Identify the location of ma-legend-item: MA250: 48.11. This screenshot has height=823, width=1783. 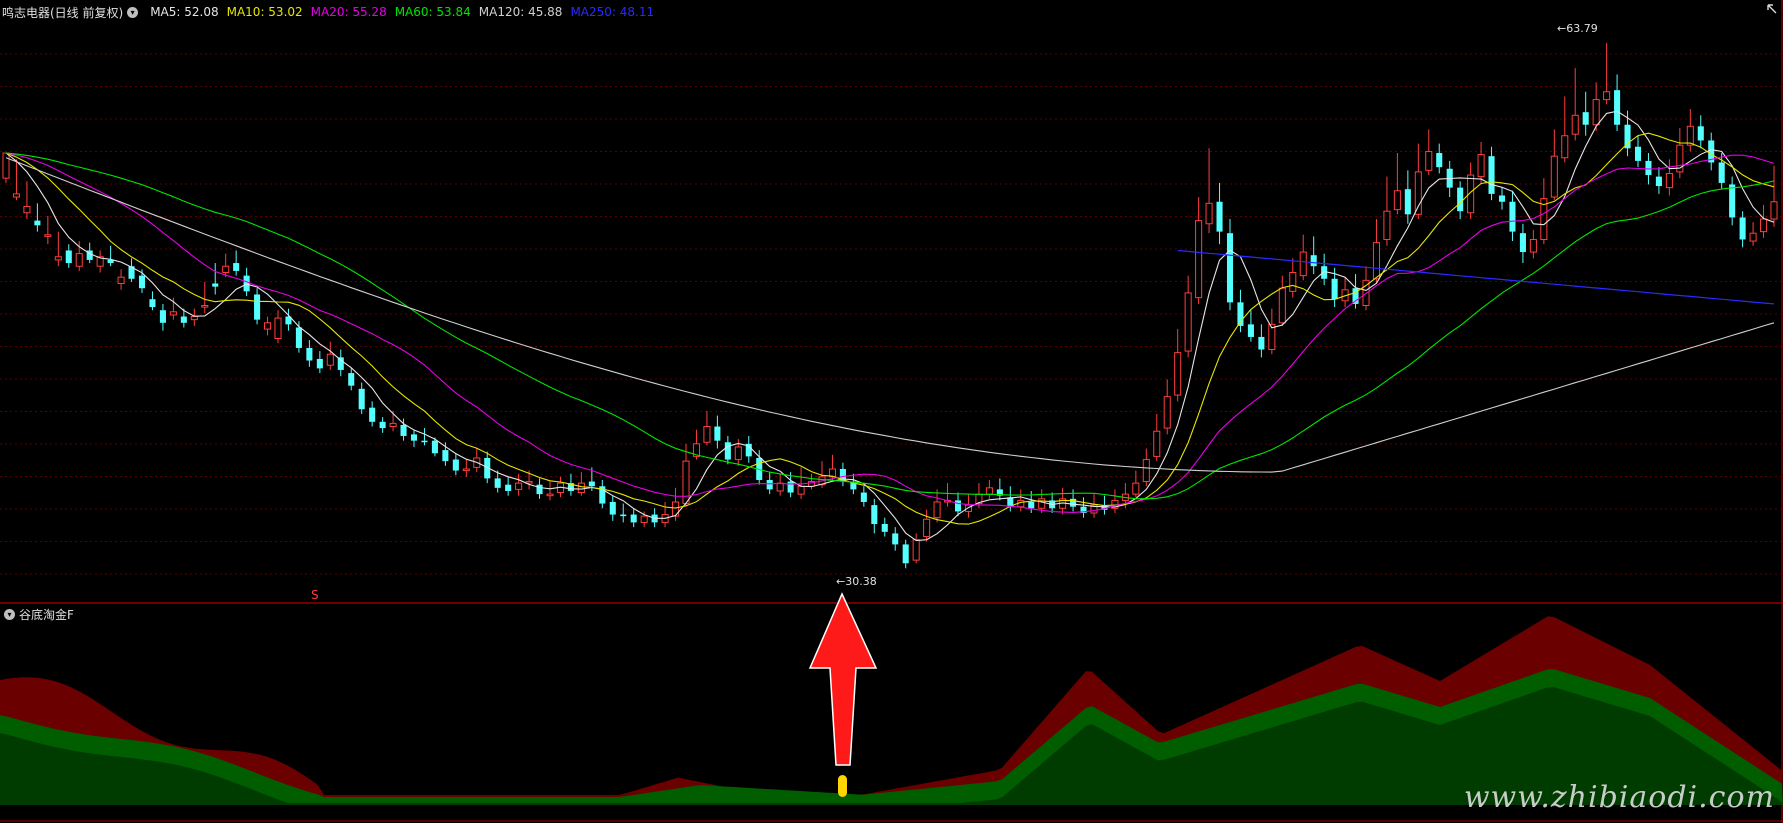
(612, 12).